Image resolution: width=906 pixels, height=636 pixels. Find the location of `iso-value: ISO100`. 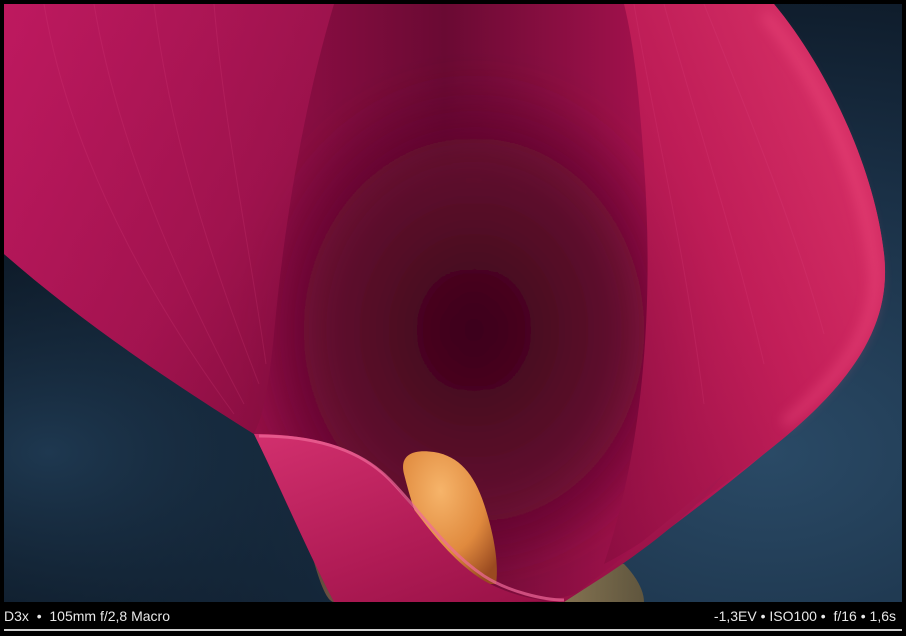

iso-value: ISO100 is located at coordinates (793, 616).